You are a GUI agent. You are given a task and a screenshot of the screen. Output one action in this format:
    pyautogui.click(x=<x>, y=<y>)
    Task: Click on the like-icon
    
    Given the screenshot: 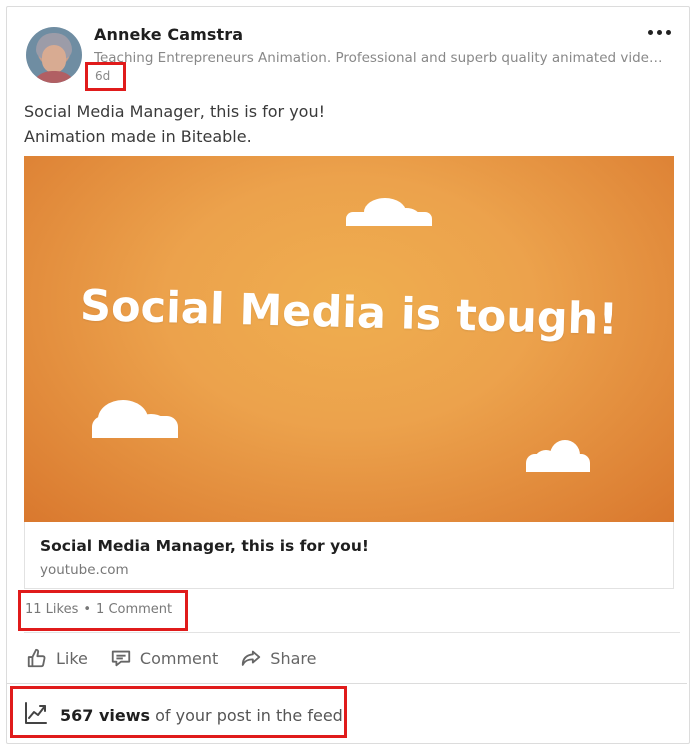 What is the action you would take?
    pyautogui.click(x=37, y=658)
    